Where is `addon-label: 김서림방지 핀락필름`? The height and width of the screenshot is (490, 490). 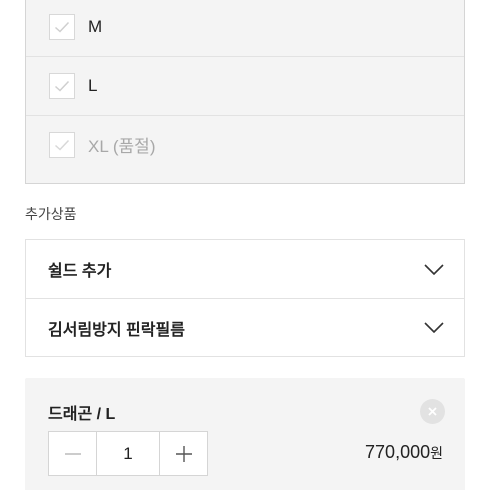
addon-label: 김서림방지 핀락필름 is located at coordinates (116, 330).